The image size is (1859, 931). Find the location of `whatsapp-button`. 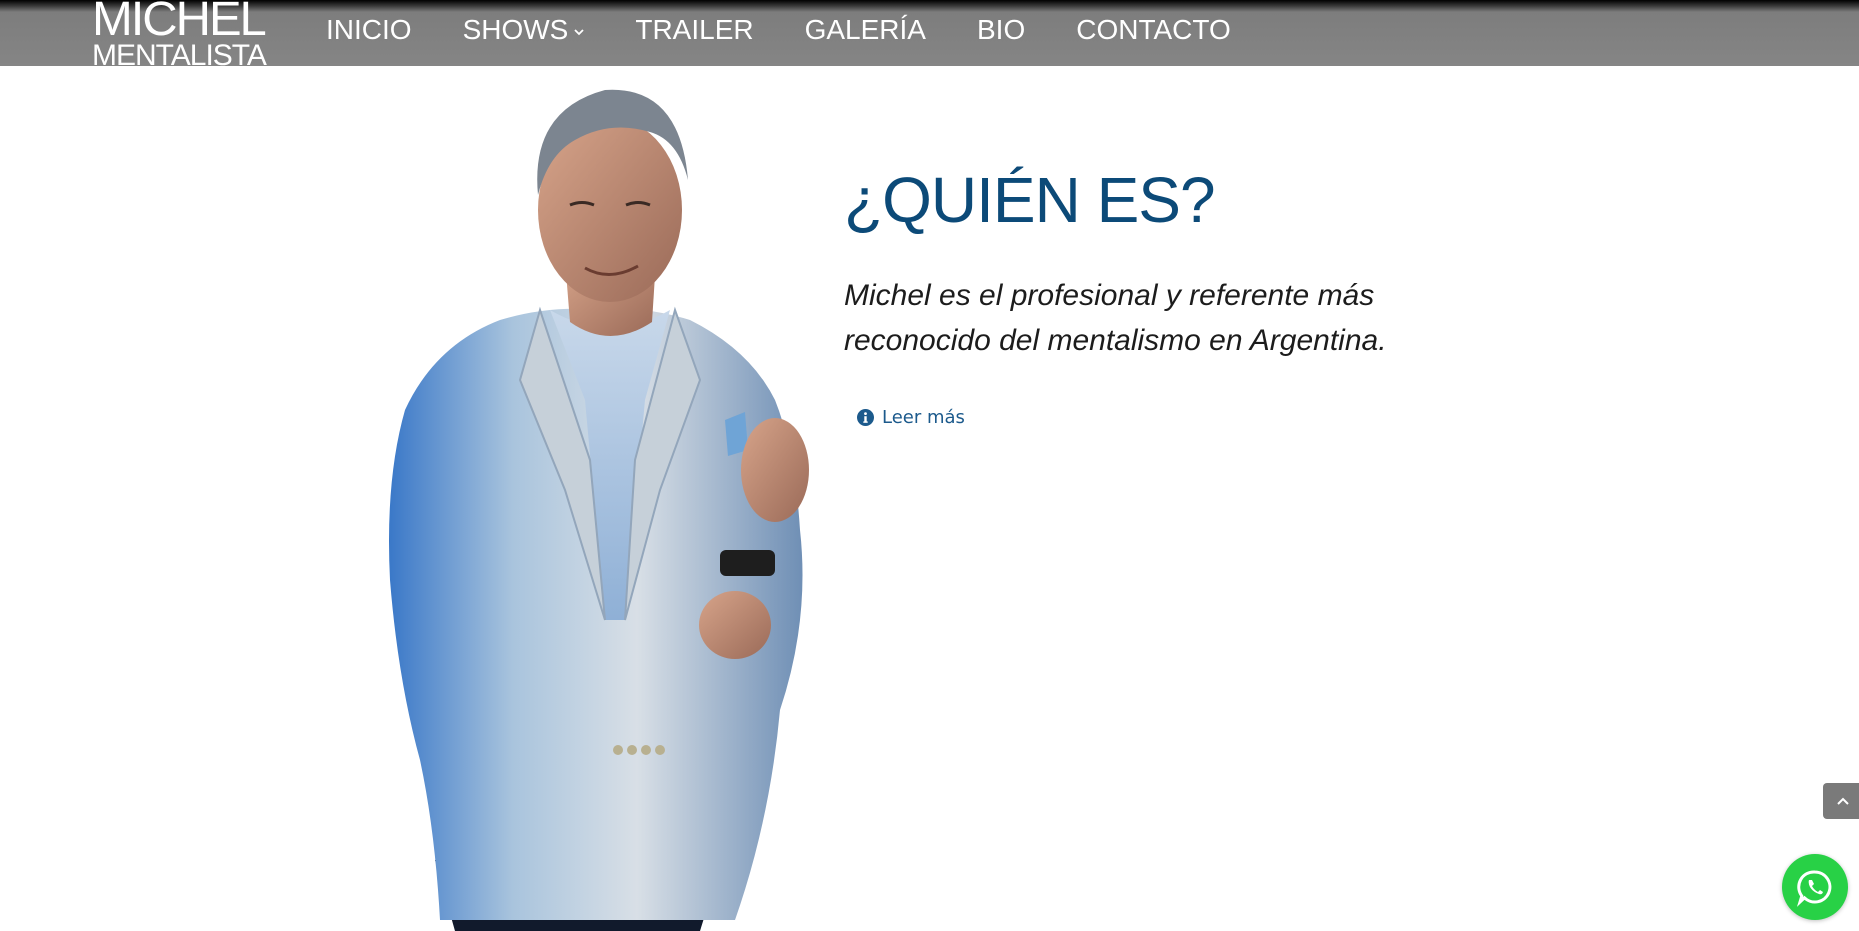

whatsapp-button is located at coordinates (1815, 887).